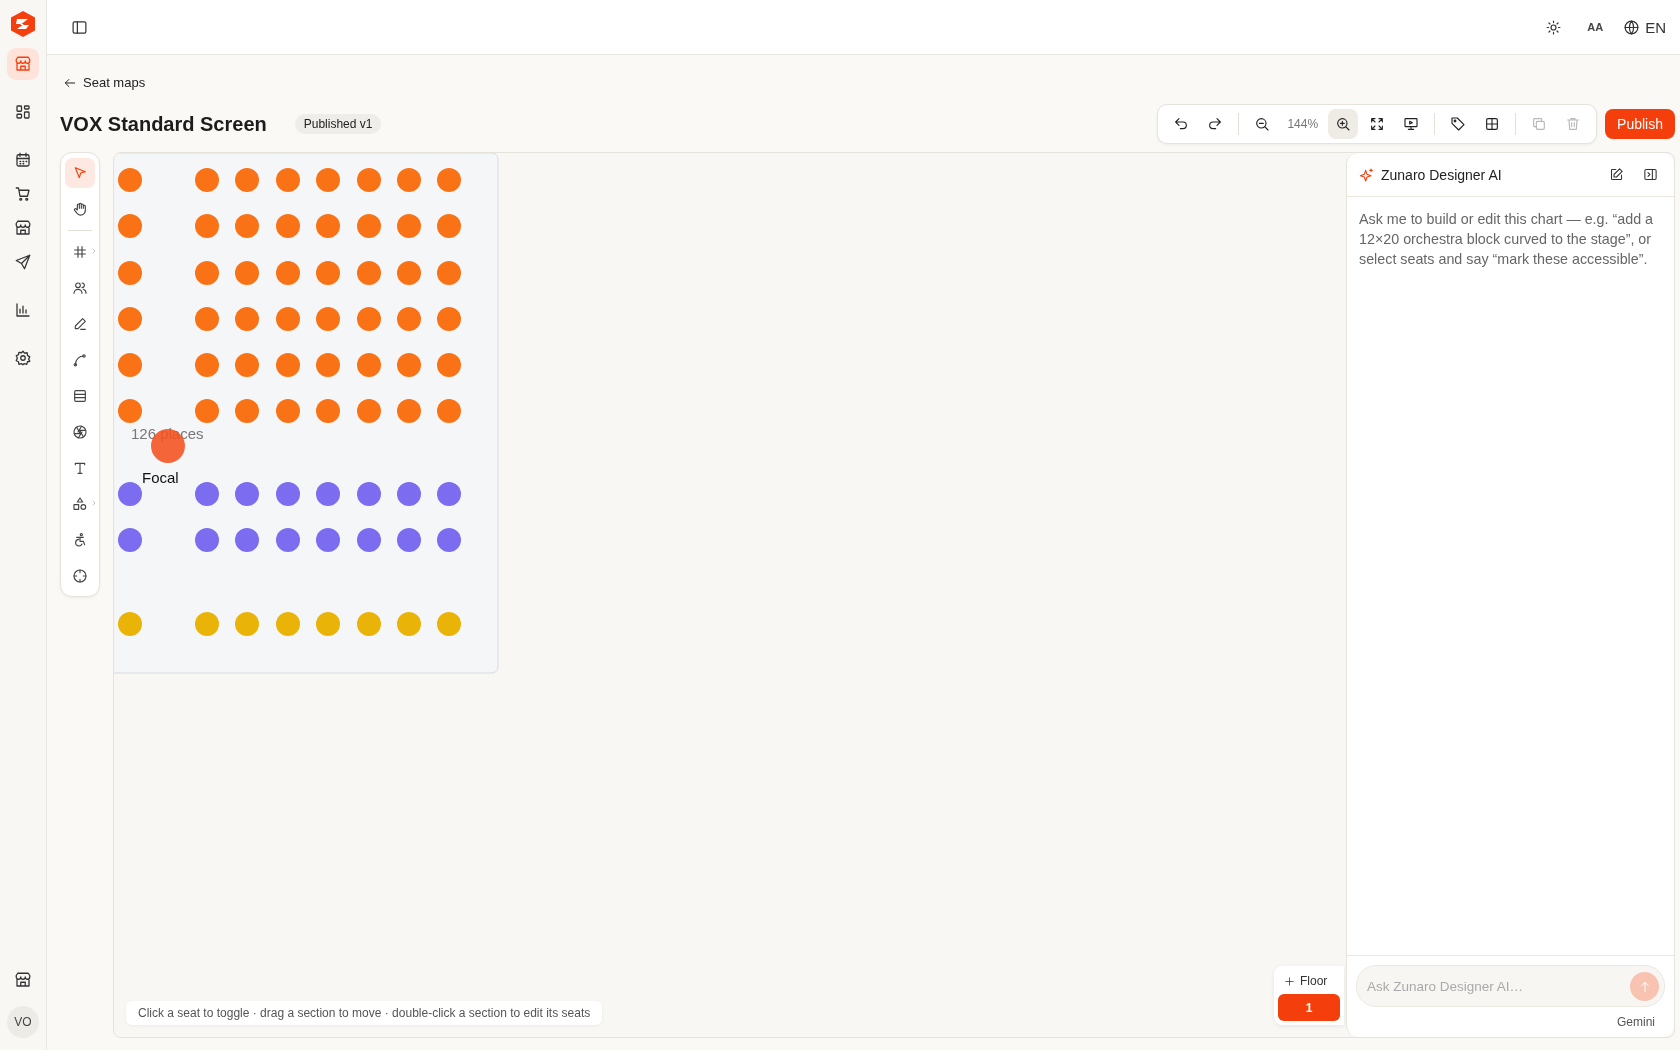 This screenshot has width=1680, height=1050. Describe the element at coordinates (80, 173) in the screenshot. I see `cursor-tool` at that location.